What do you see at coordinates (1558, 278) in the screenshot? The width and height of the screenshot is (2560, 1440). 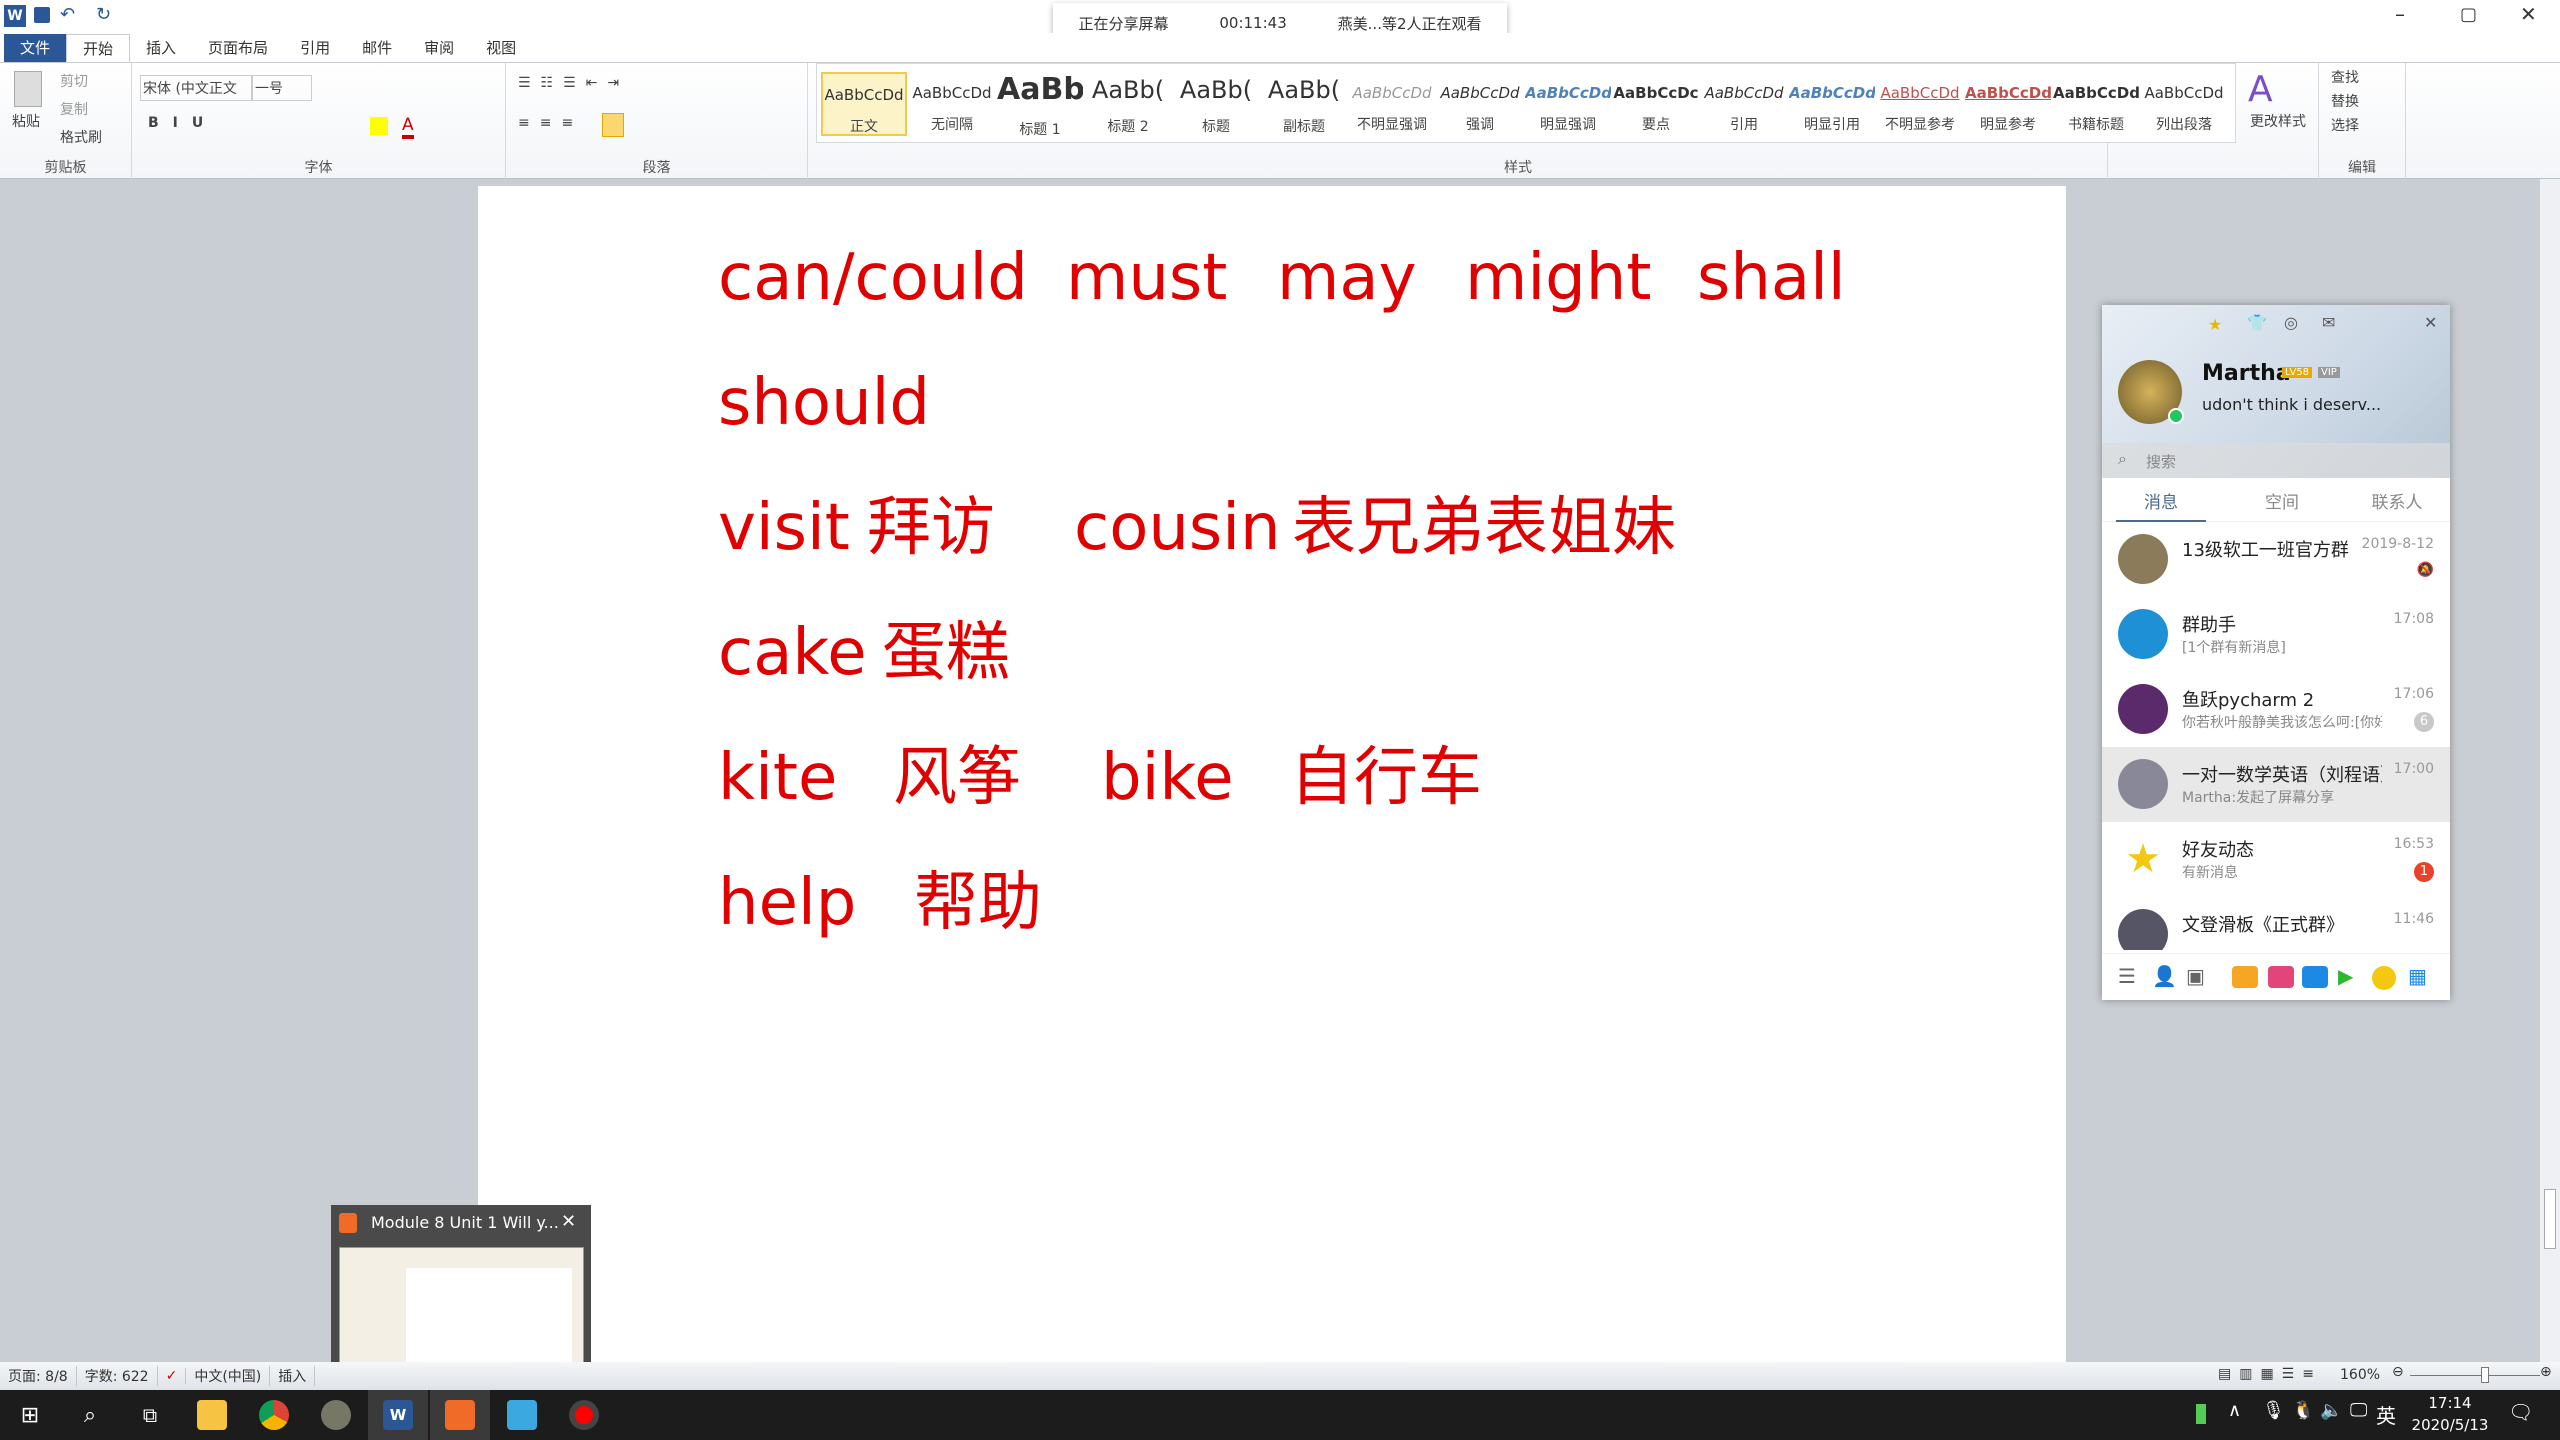 I see `document-word: might` at bounding box center [1558, 278].